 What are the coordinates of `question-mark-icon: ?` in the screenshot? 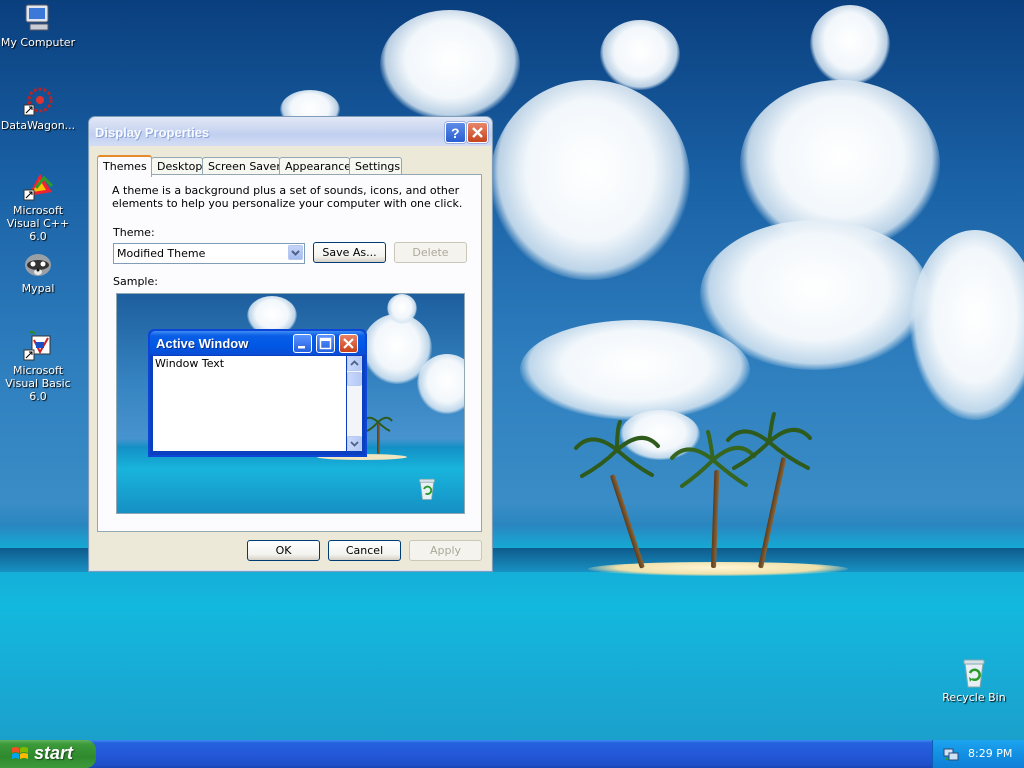 It's located at (455, 133).